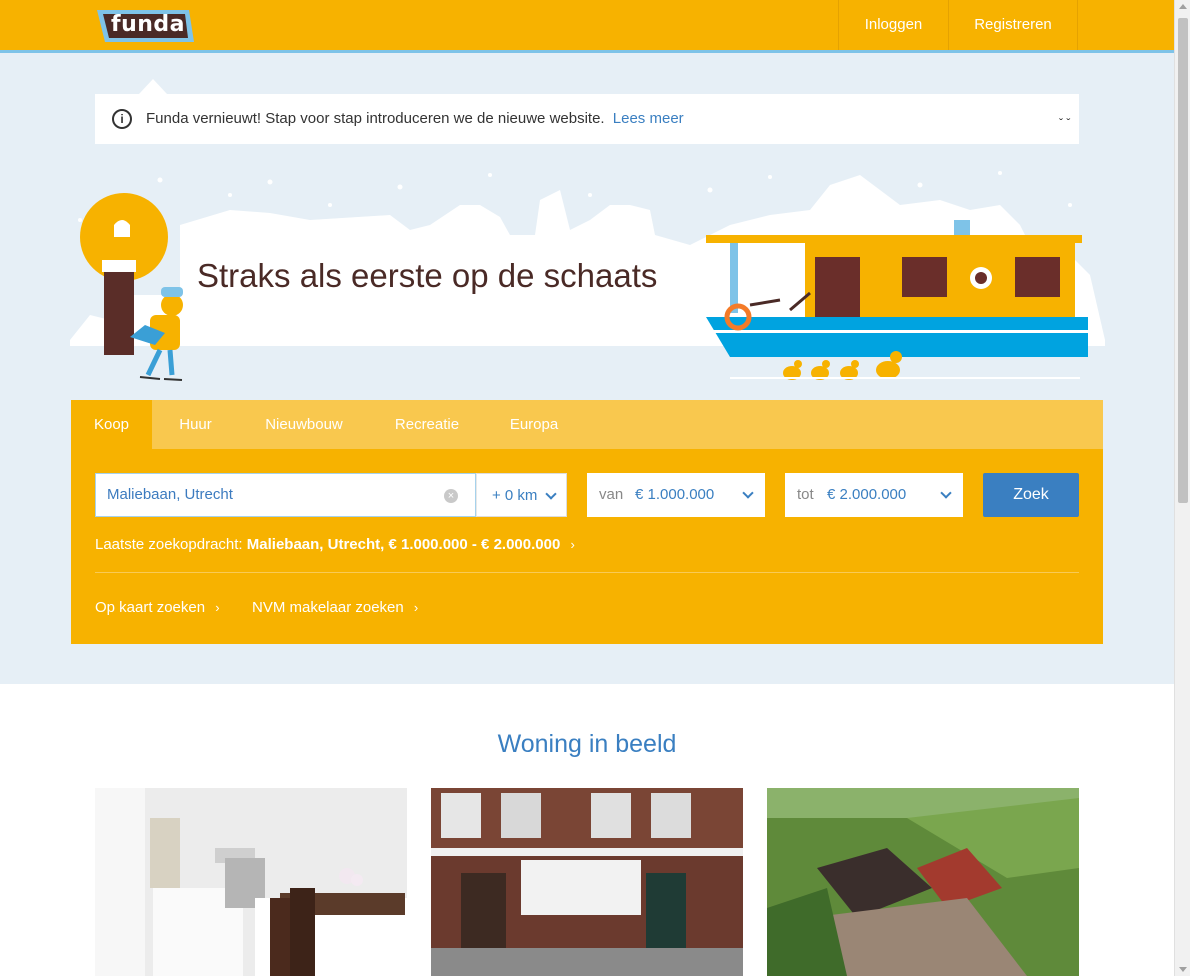 Image resolution: width=1190 pixels, height=976 pixels. I want to click on last-search-prefix: Laatste zoekopdracht:, so click(169, 544).